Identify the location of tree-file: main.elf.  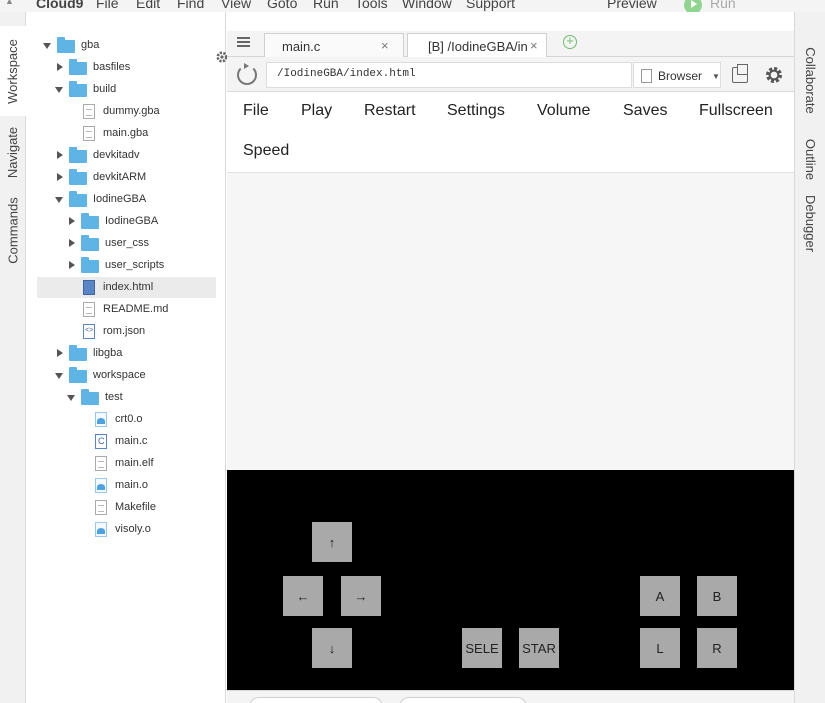
(126, 463).